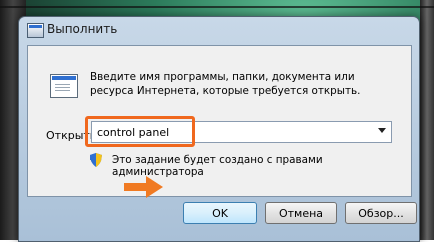 The height and width of the screenshot is (242, 434). Describe the element at coordinates (96, 160) in the screenshot. I see `admin-shield-icon` at that location.